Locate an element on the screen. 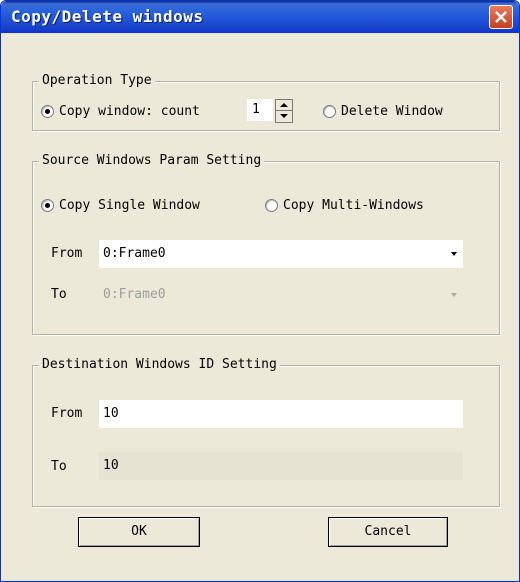  copy-count-spinner is located at coordinates (284, 111).